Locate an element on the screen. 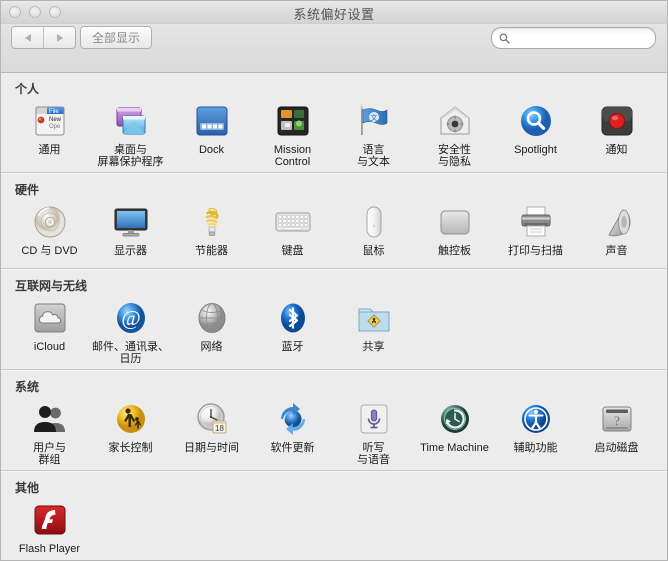 The width and height of the screenshot is (668, 561). pref-pane-label: 通知 is located at coordinates (617, 150).